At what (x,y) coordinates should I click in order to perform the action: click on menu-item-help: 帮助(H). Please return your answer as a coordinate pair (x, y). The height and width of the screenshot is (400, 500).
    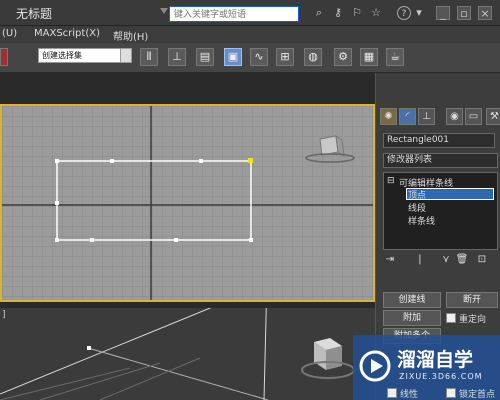
    Looking at the image, I should click on (130, 35).